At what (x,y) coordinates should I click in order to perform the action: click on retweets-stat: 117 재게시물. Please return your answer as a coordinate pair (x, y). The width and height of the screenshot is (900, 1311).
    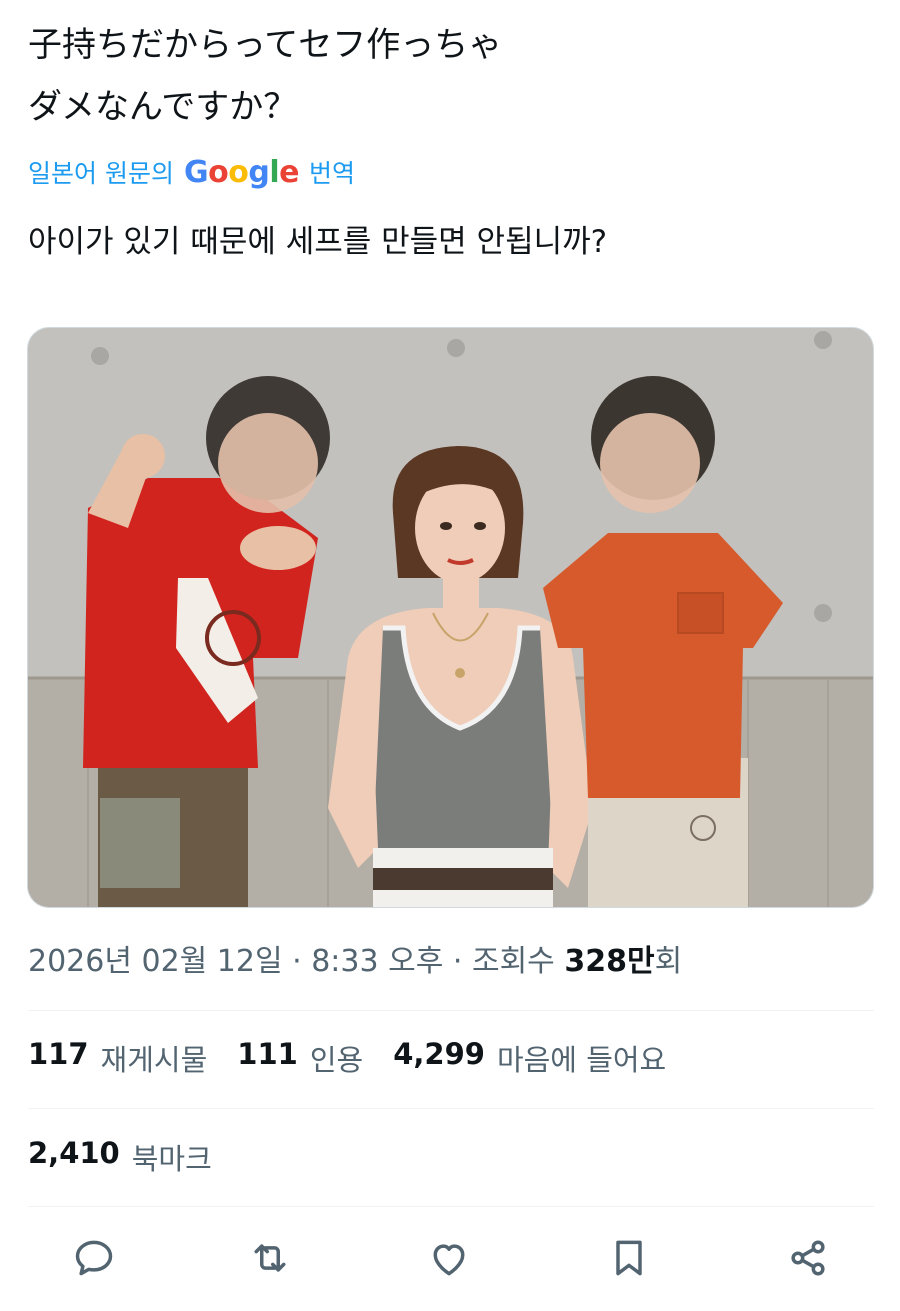
    Looking at the image, I should click on (117, 1058).